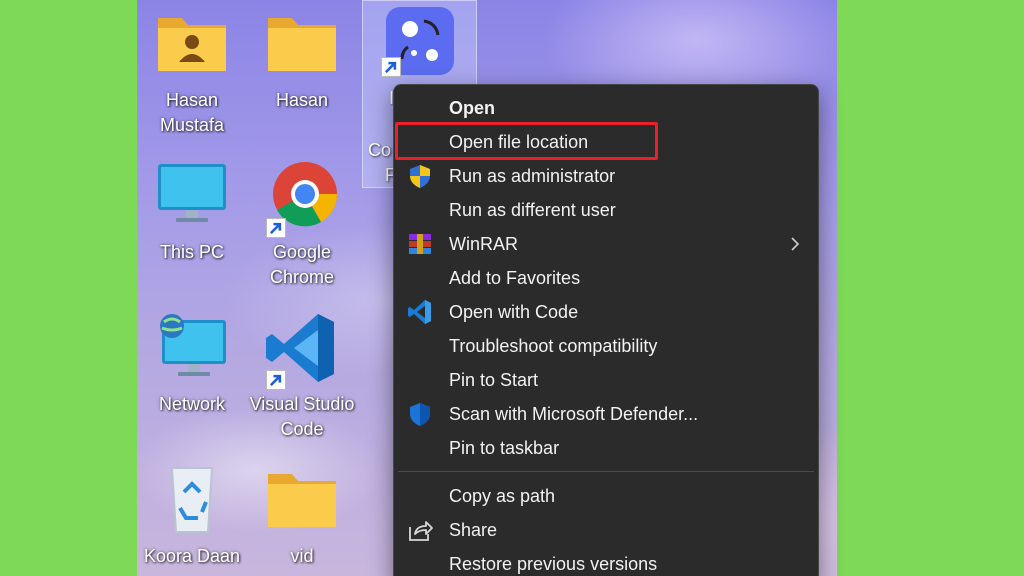 The image size is (1024, 576). Describe the element at coordinates (606, 496) in the screenshot. I see `menu-item-copy-as-path: Copy as path` at that location.